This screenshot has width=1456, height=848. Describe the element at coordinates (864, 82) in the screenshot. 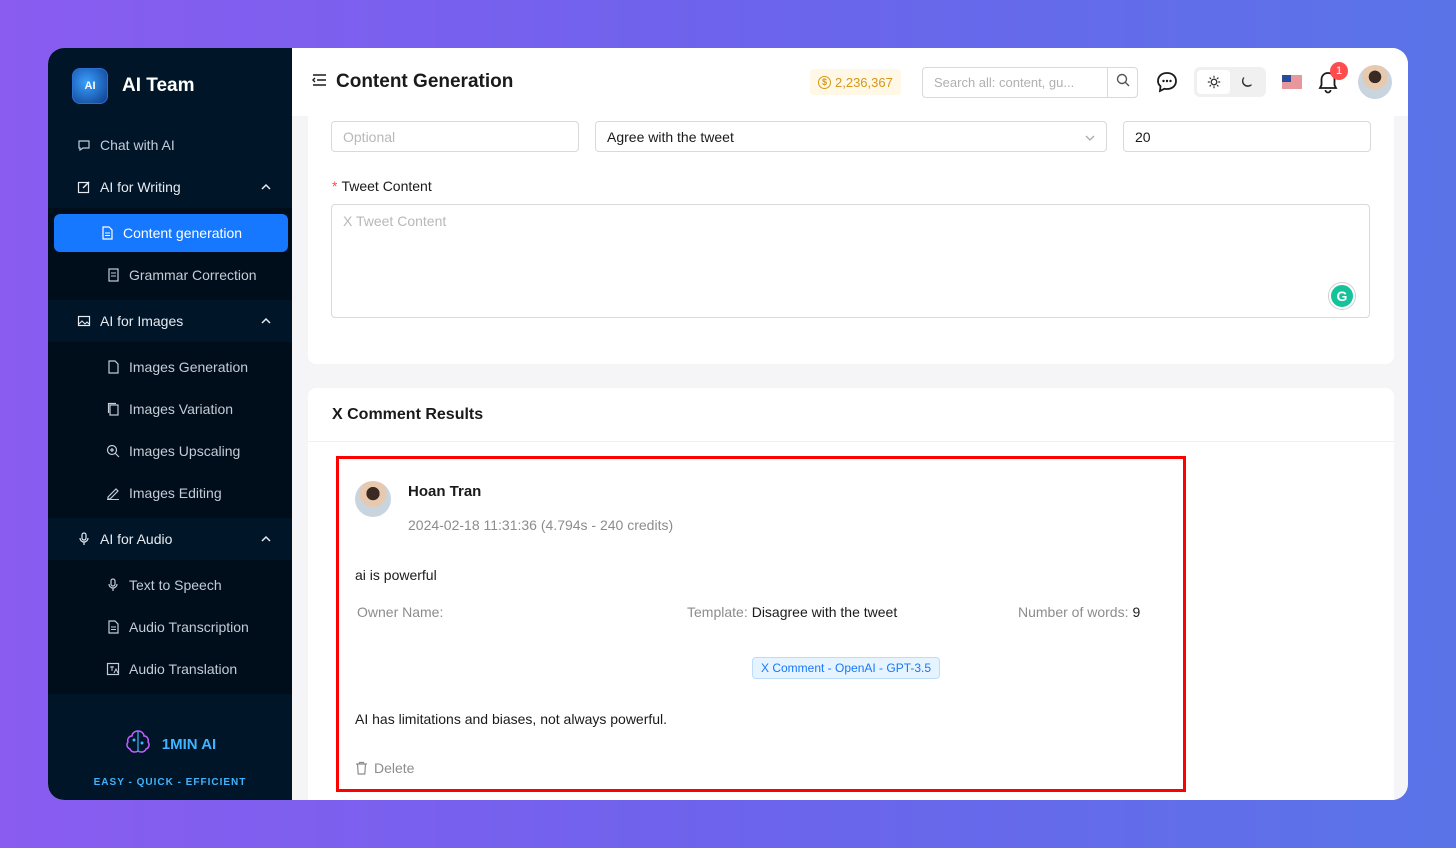

I see `credits-value: 2,236,367` at that location.